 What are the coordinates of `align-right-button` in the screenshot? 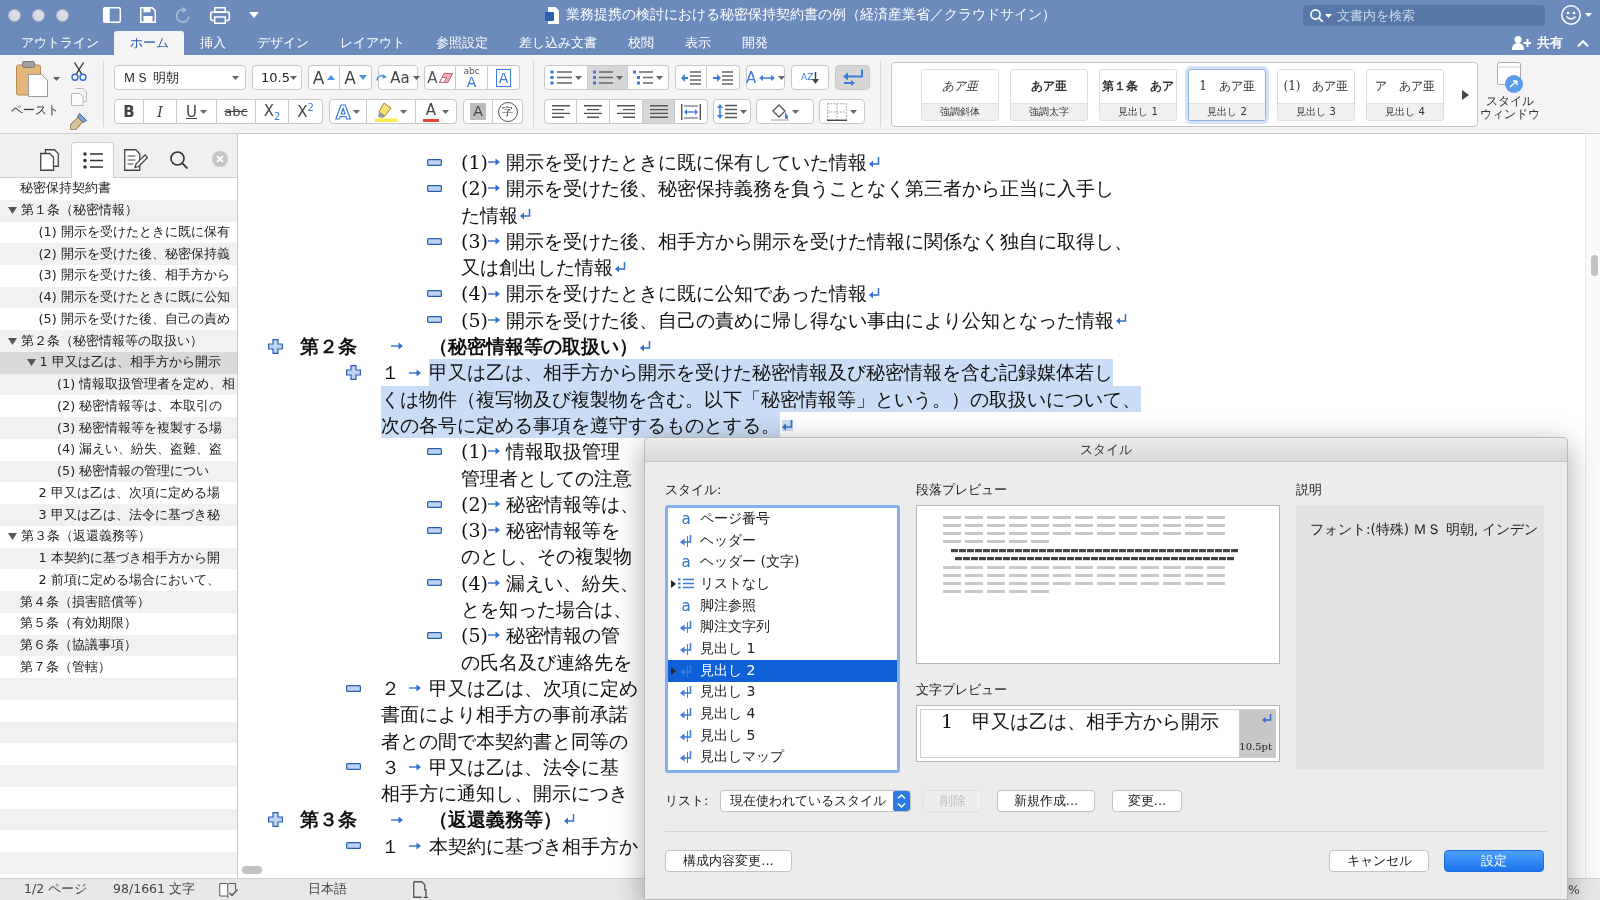 It's located at (626, 111).